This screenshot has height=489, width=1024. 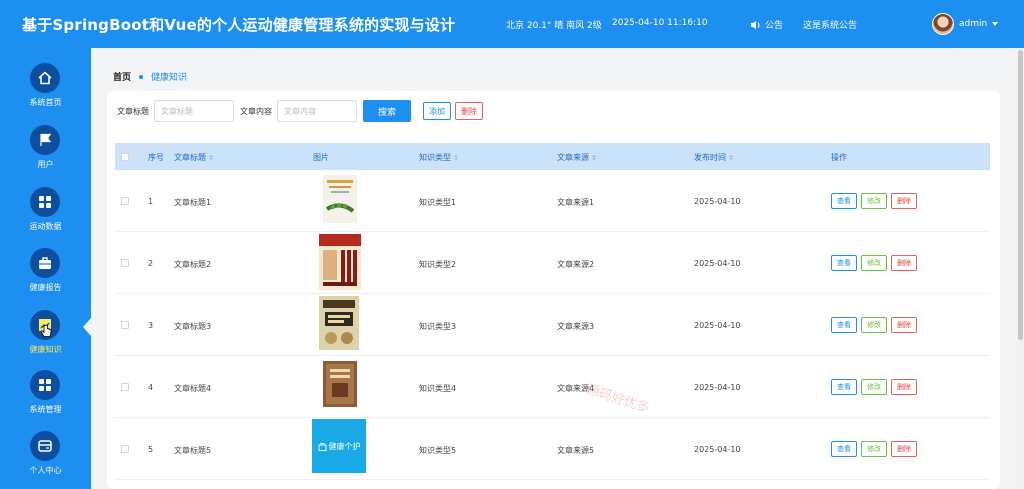 I want to click on row-type: 知识类型4, so click(x=438, y=388).